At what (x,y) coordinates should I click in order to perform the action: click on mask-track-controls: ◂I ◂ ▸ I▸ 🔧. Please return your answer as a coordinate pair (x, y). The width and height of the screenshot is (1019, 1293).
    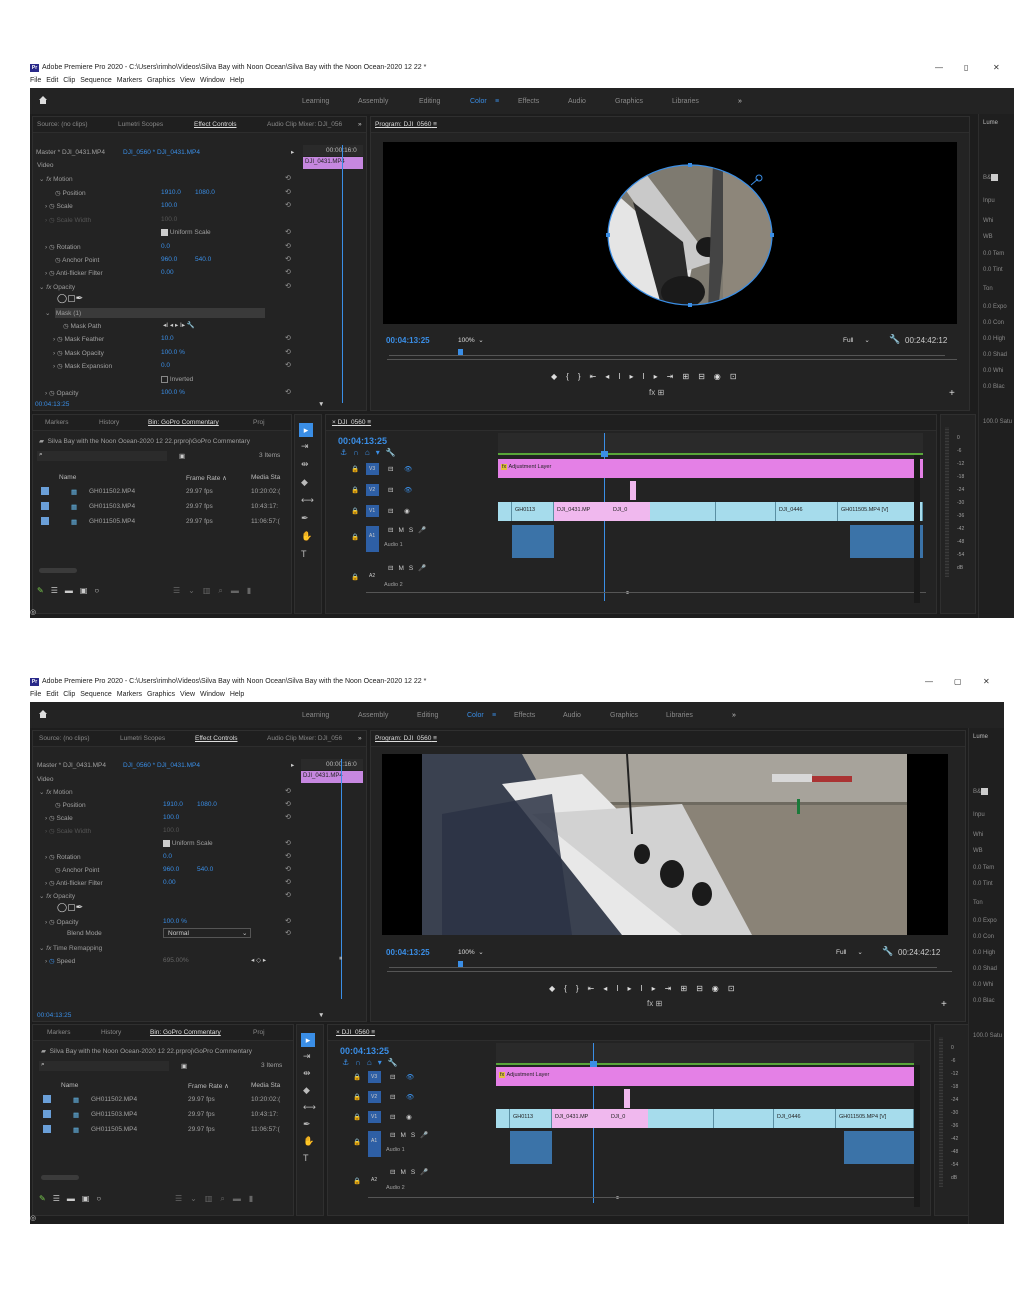
    Looking at the image, I should click on (179, 325).